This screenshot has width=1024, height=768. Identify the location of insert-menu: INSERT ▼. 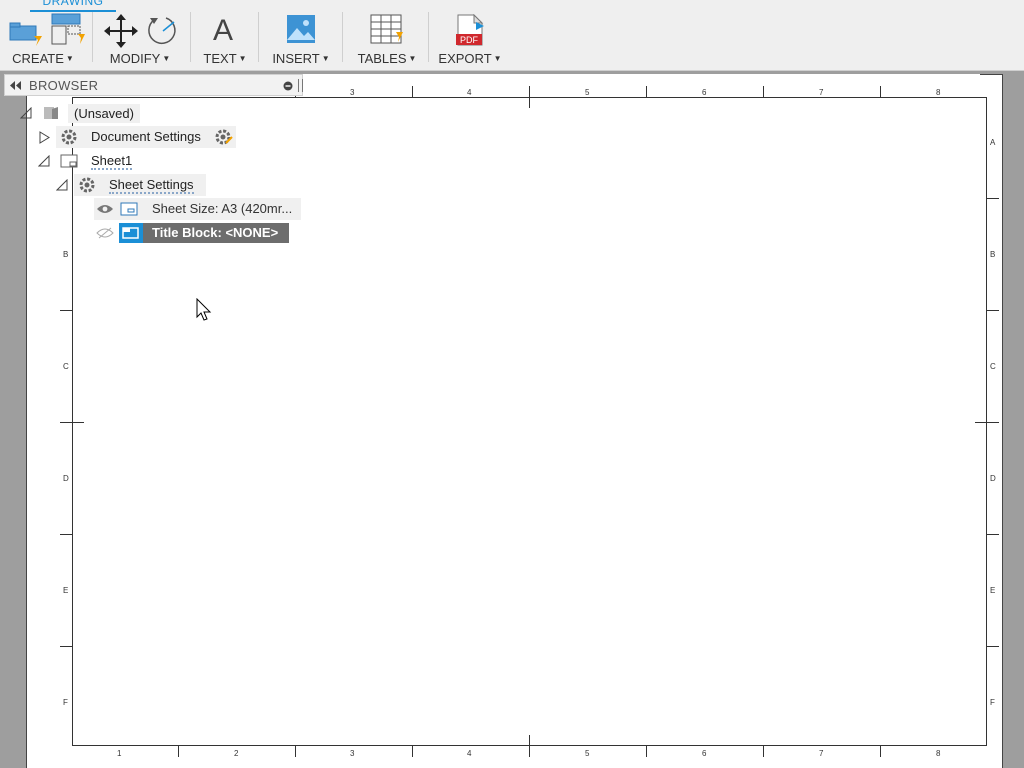
(301, 35).